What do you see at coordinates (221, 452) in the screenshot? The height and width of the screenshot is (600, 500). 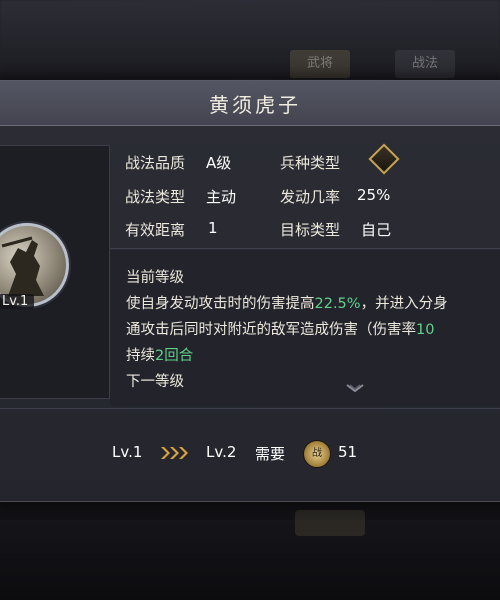 I see `next-level: Lv.2` at bounding box center [221, 452].